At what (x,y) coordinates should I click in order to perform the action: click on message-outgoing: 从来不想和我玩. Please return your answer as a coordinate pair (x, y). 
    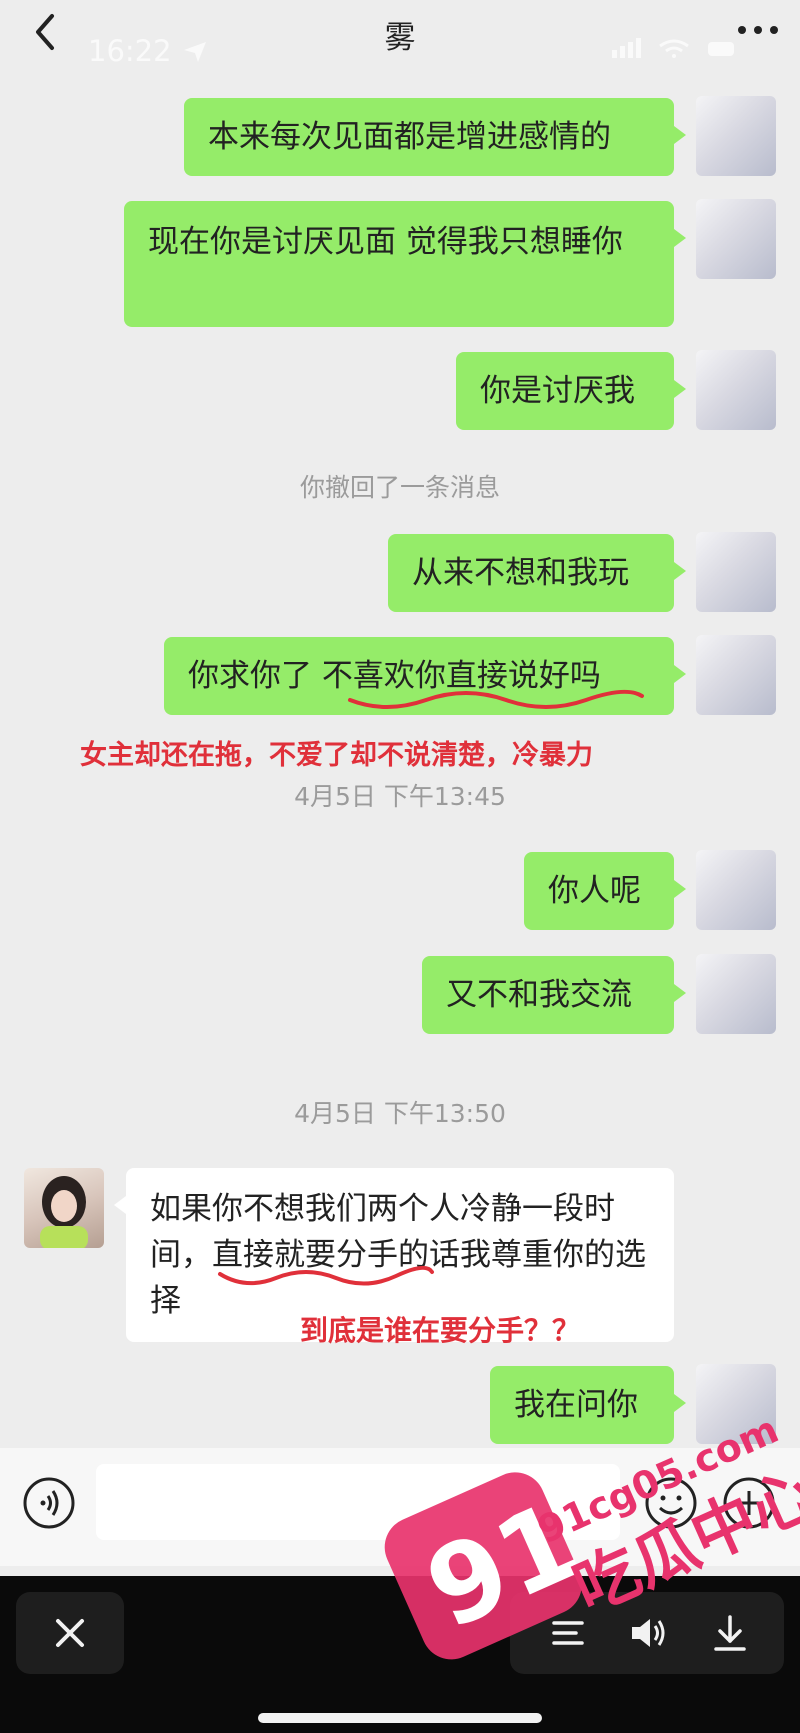
    Looking at the image, I should click on (537, 573).